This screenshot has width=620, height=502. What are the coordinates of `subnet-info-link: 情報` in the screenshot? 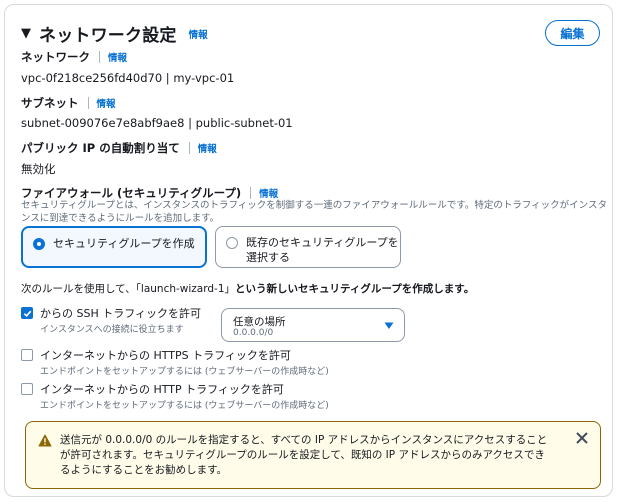 It's located at (106, 103).